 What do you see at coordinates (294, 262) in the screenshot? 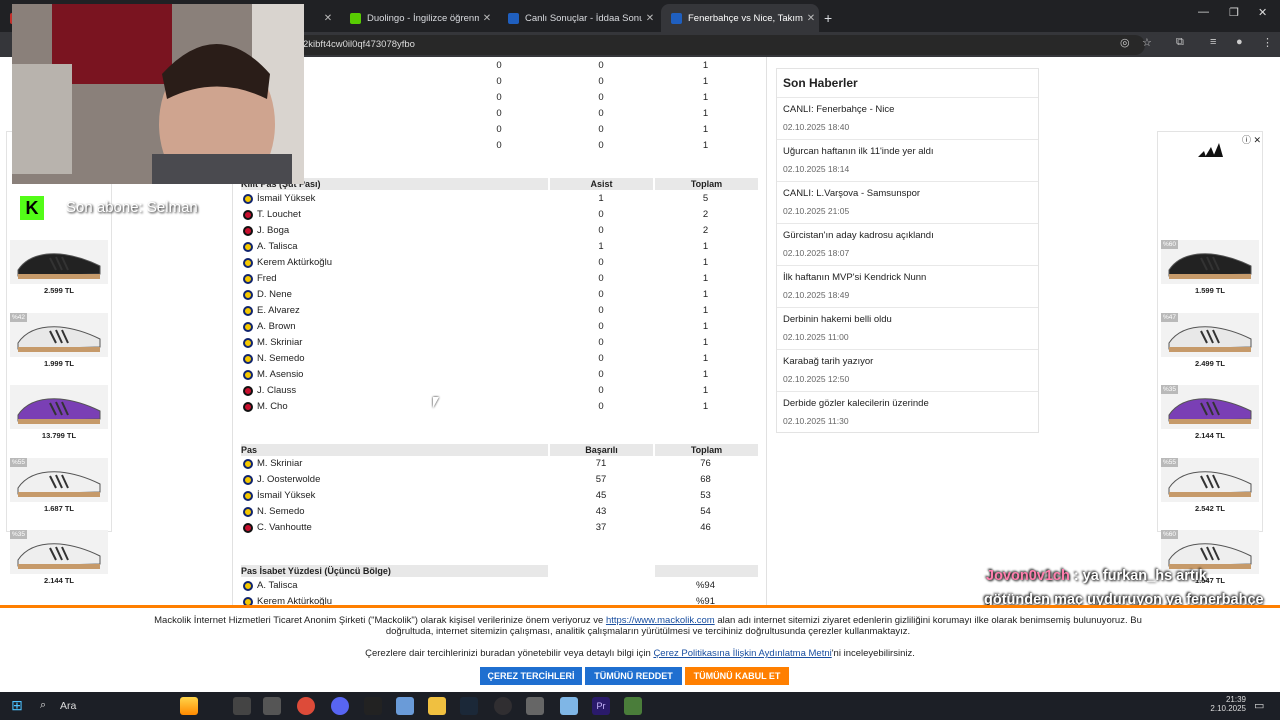
I see `player-name: Kerem Aktürkoğlu` at bounding box center [294, 262].